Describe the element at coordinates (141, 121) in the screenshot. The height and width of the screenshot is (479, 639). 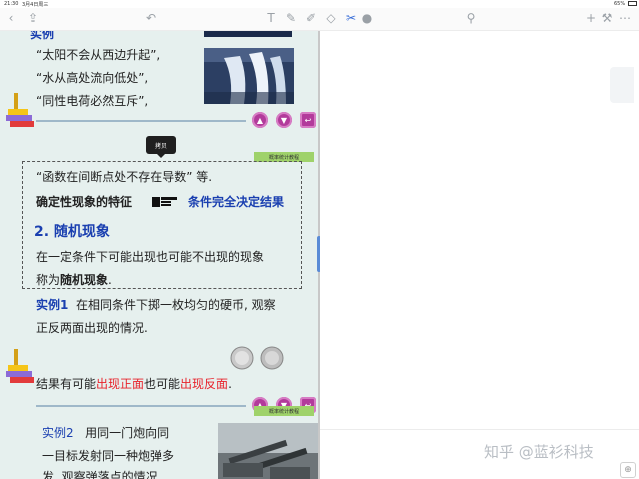
I see `slide-1-rule` at that location.